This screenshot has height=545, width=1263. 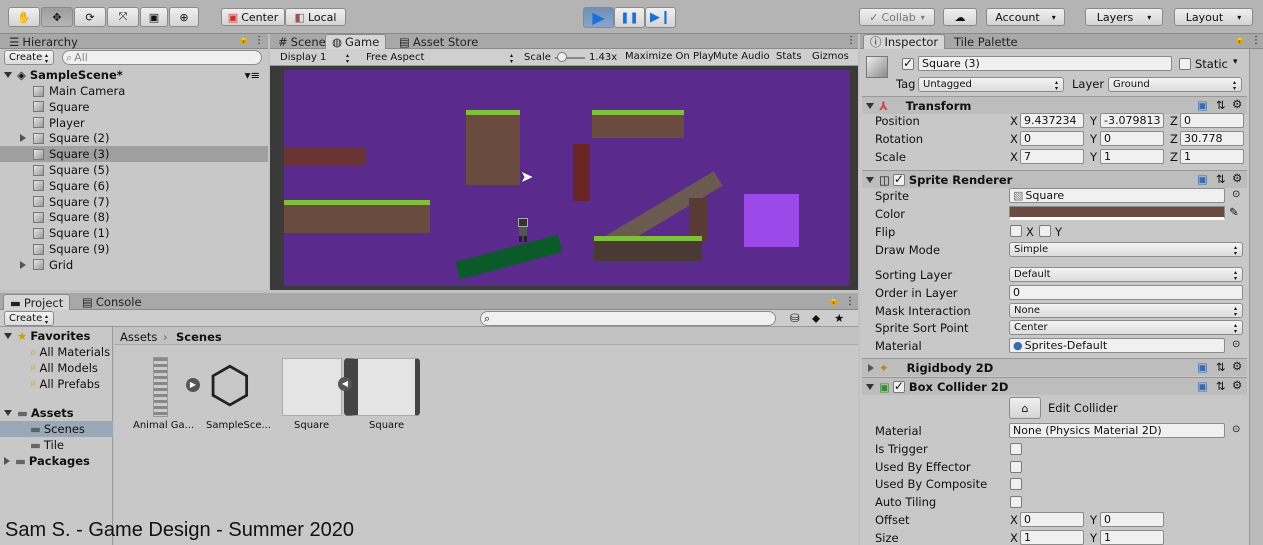 What do you see at coordinates (1054, 179) in the screenshot?
I see `sprite-renderer-header: ◫ Sprite Renderer` at bounding box center [1054, 179].